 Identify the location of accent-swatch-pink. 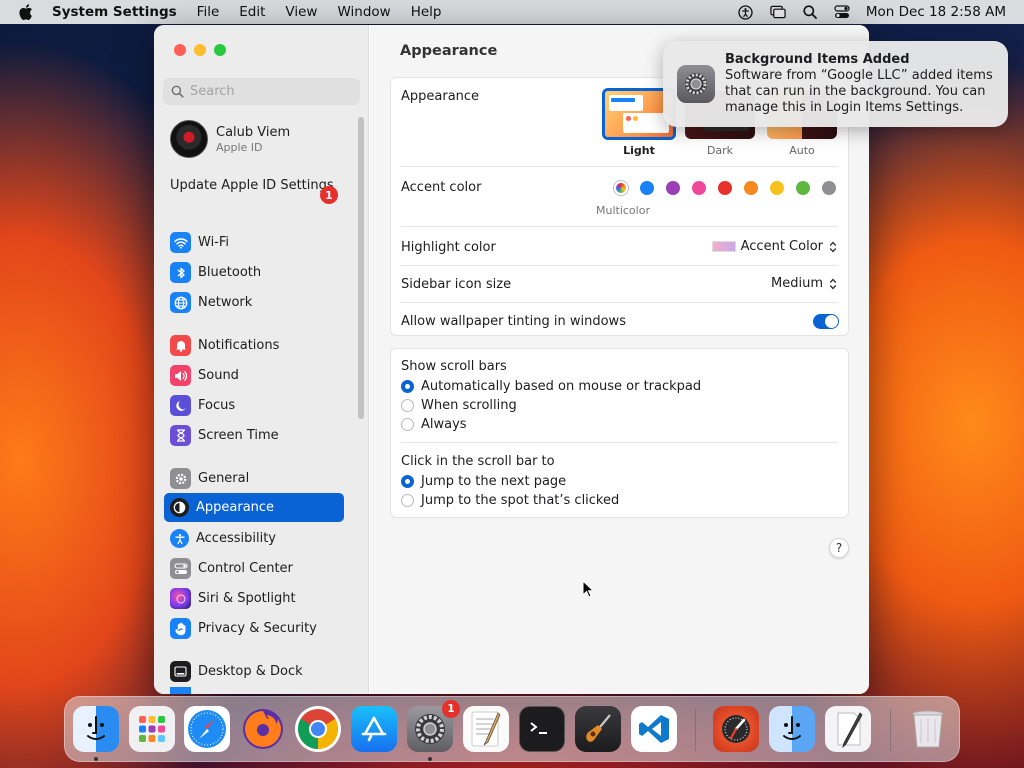
(699, 188).